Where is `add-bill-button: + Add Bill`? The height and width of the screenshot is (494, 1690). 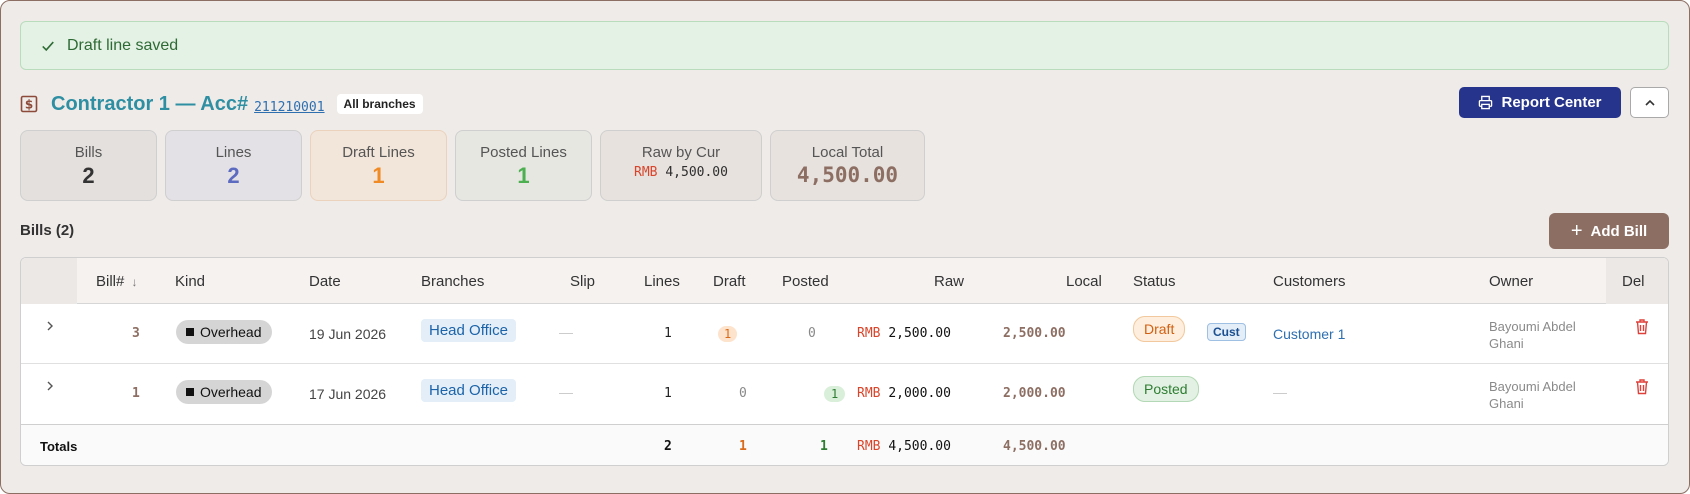 add-bill-button: + Add Bill is located at coordinates (1609, 231).